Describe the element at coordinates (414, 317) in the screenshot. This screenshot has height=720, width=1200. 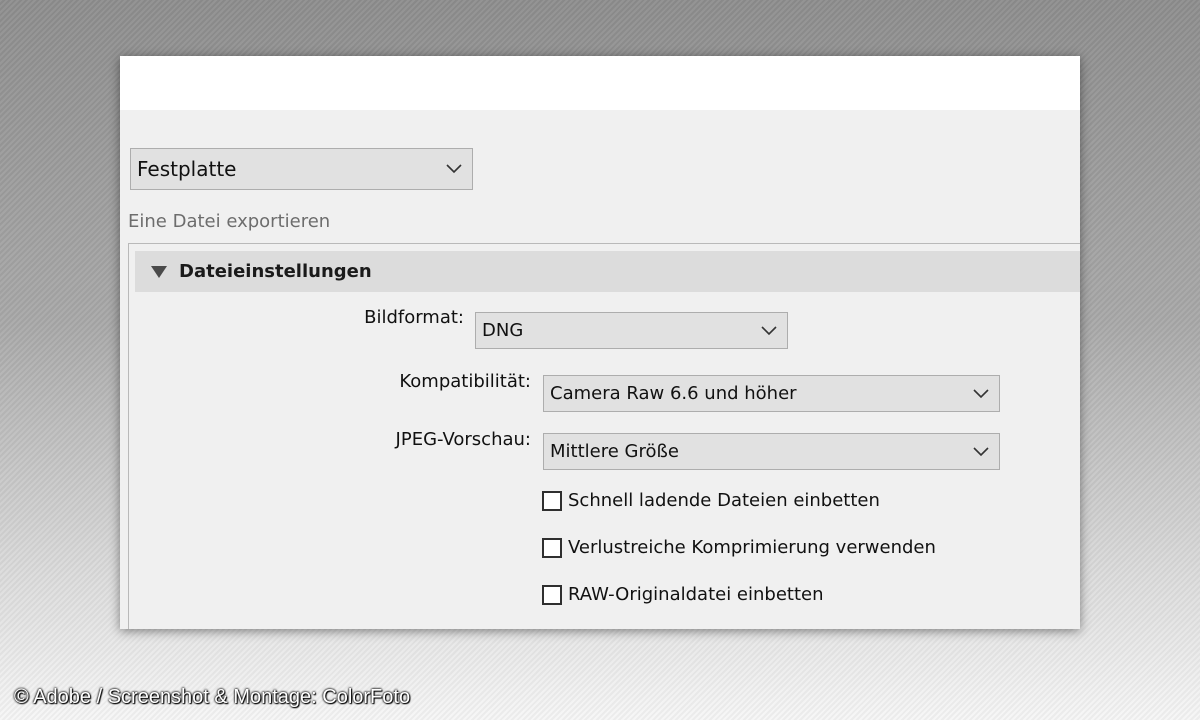
I see `format-label: Bildformat:` at that location.